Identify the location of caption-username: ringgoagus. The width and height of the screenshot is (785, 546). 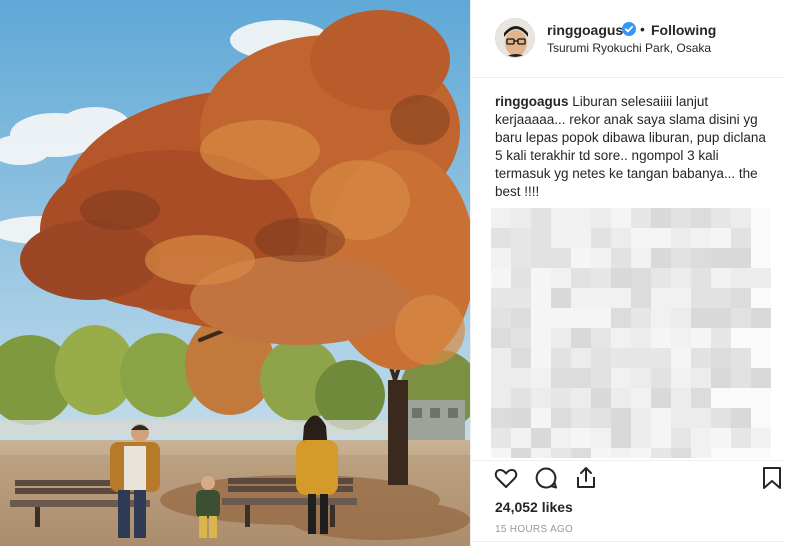
(532, 101).